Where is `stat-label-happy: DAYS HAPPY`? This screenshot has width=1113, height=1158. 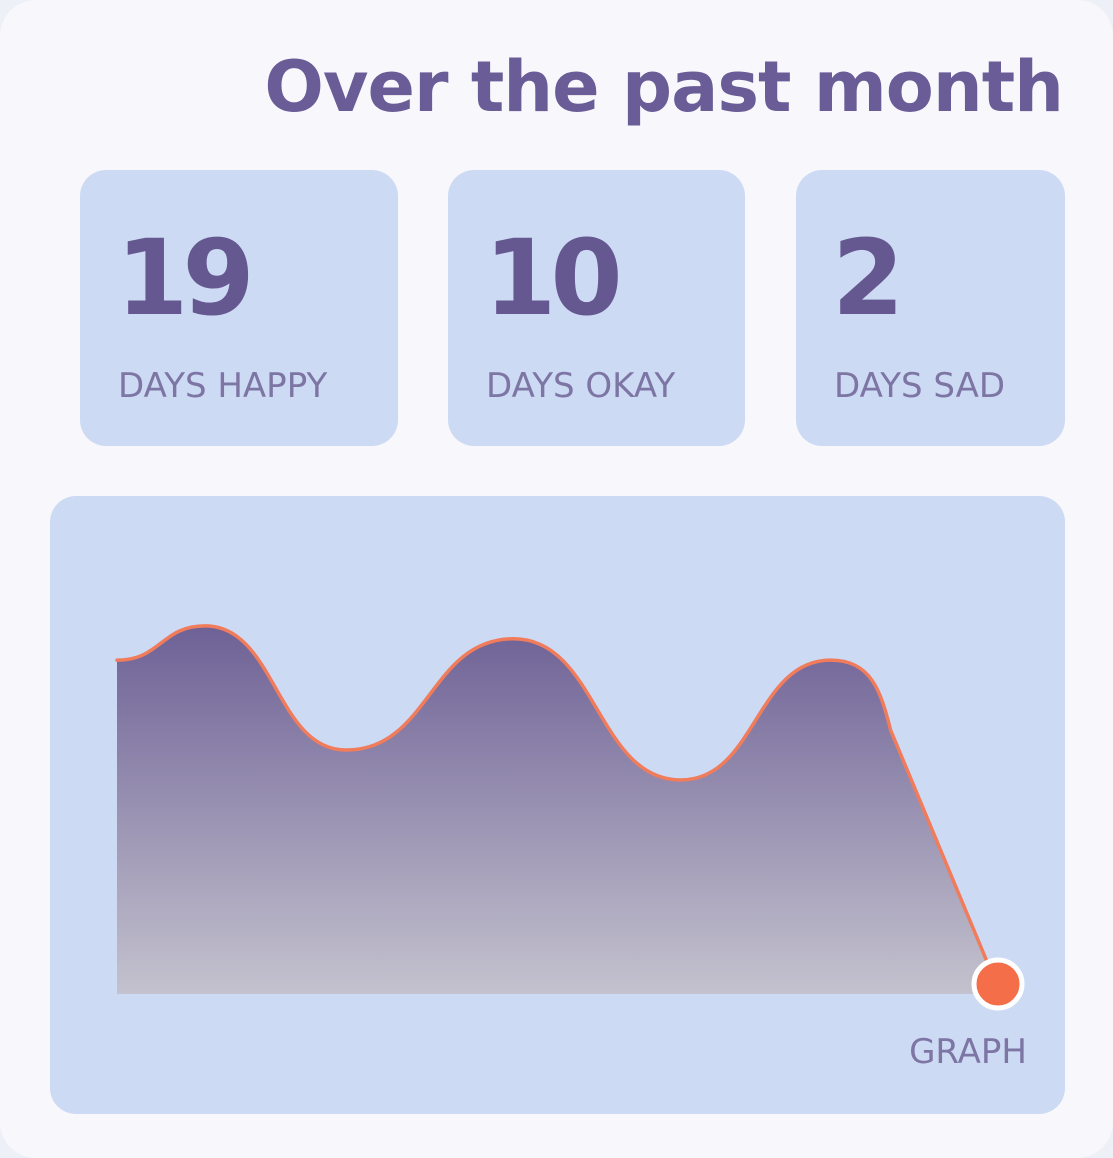
stat-label-happy: DAYS HAPPY is located at coordinates (223, 386).